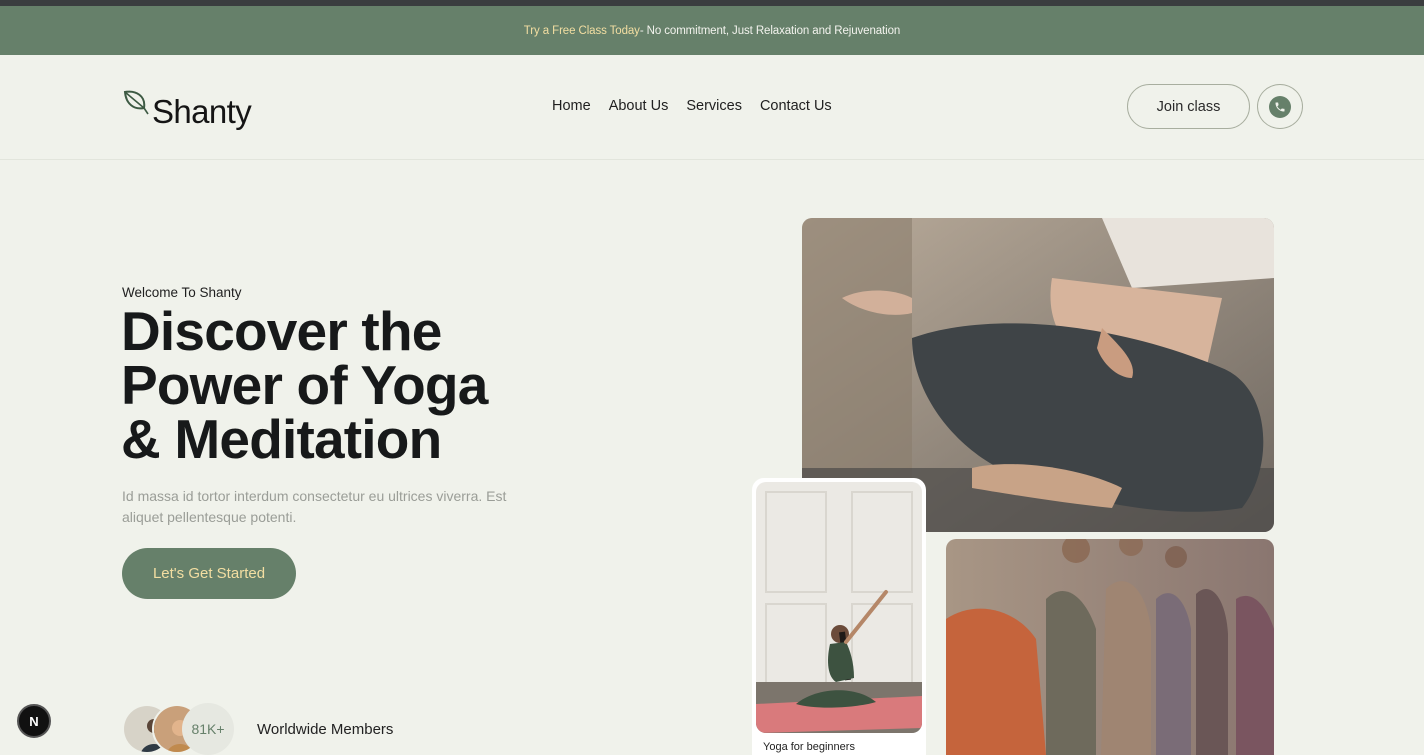 The width and height of the screenshot is (1424, 755). I want to click on logo: Shanty, so click(187, 106).